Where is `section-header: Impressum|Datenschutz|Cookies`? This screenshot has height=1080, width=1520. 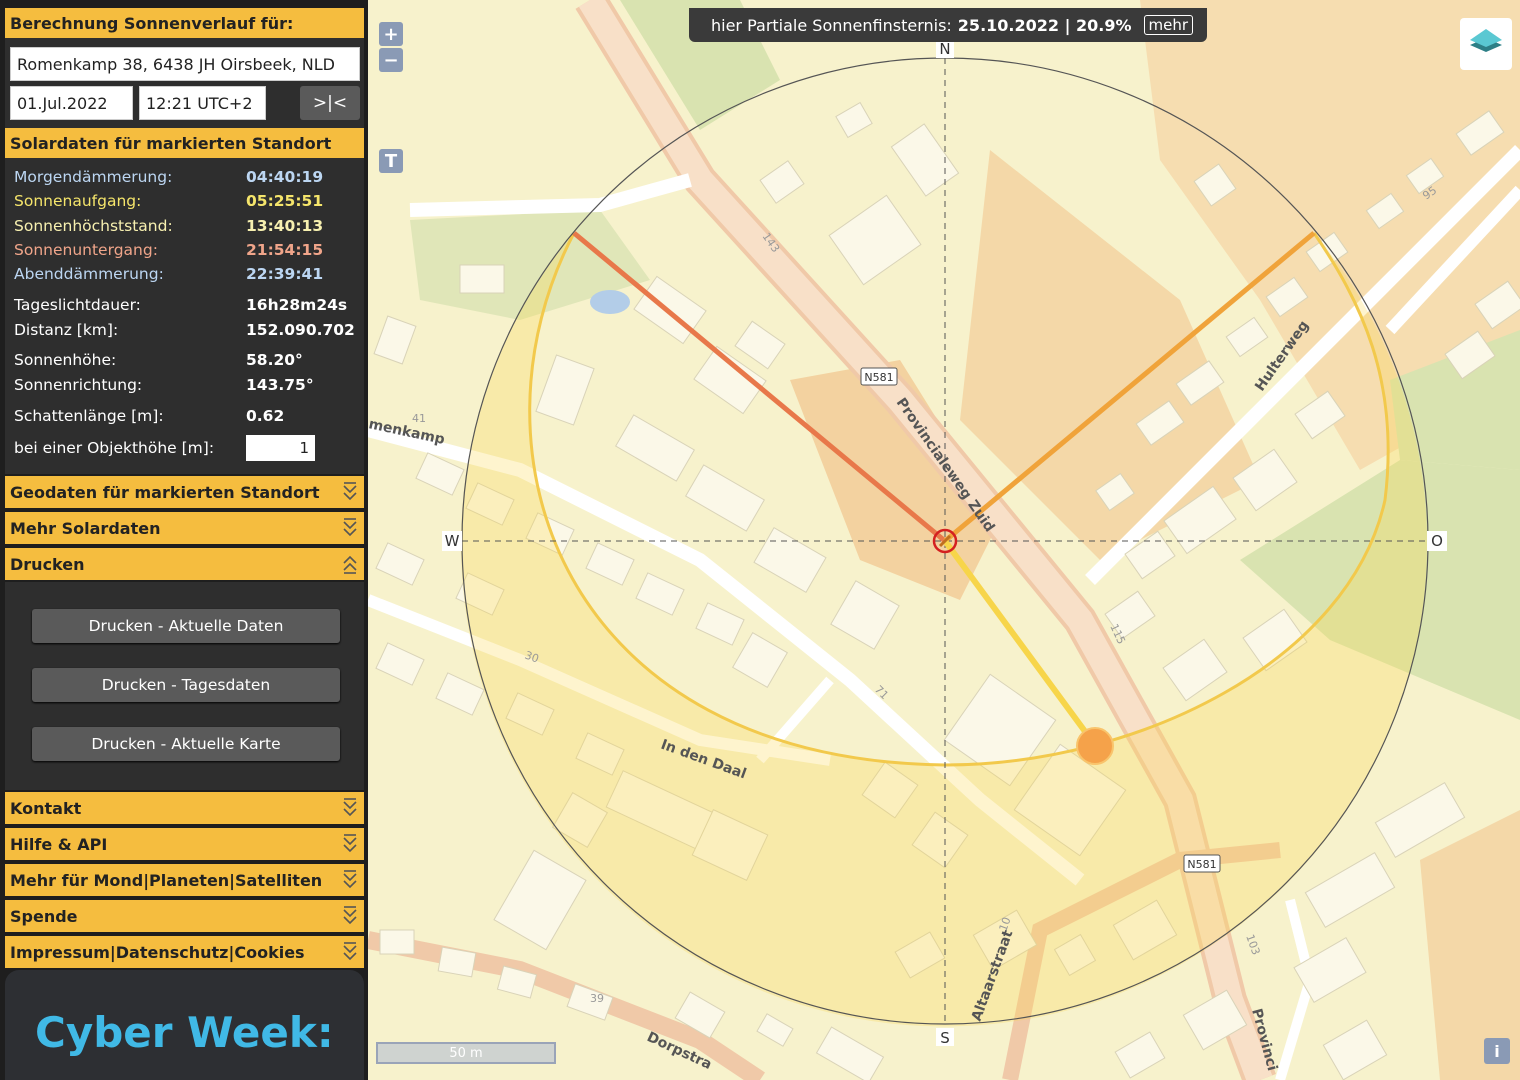
section-header: Impressum|Datenschutz|Cookies is located at coordinates (184, 951).